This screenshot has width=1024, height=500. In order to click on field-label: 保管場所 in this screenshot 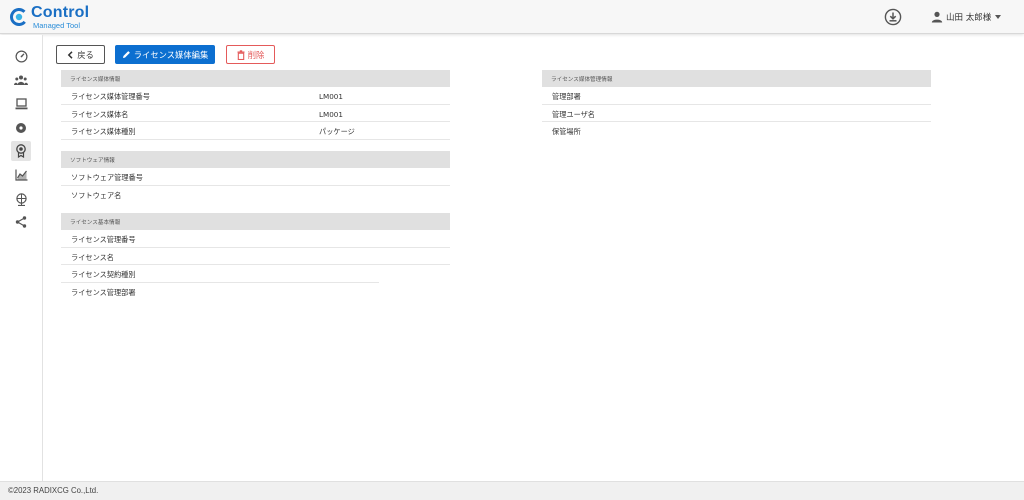, I will do `click(566, 131)`.